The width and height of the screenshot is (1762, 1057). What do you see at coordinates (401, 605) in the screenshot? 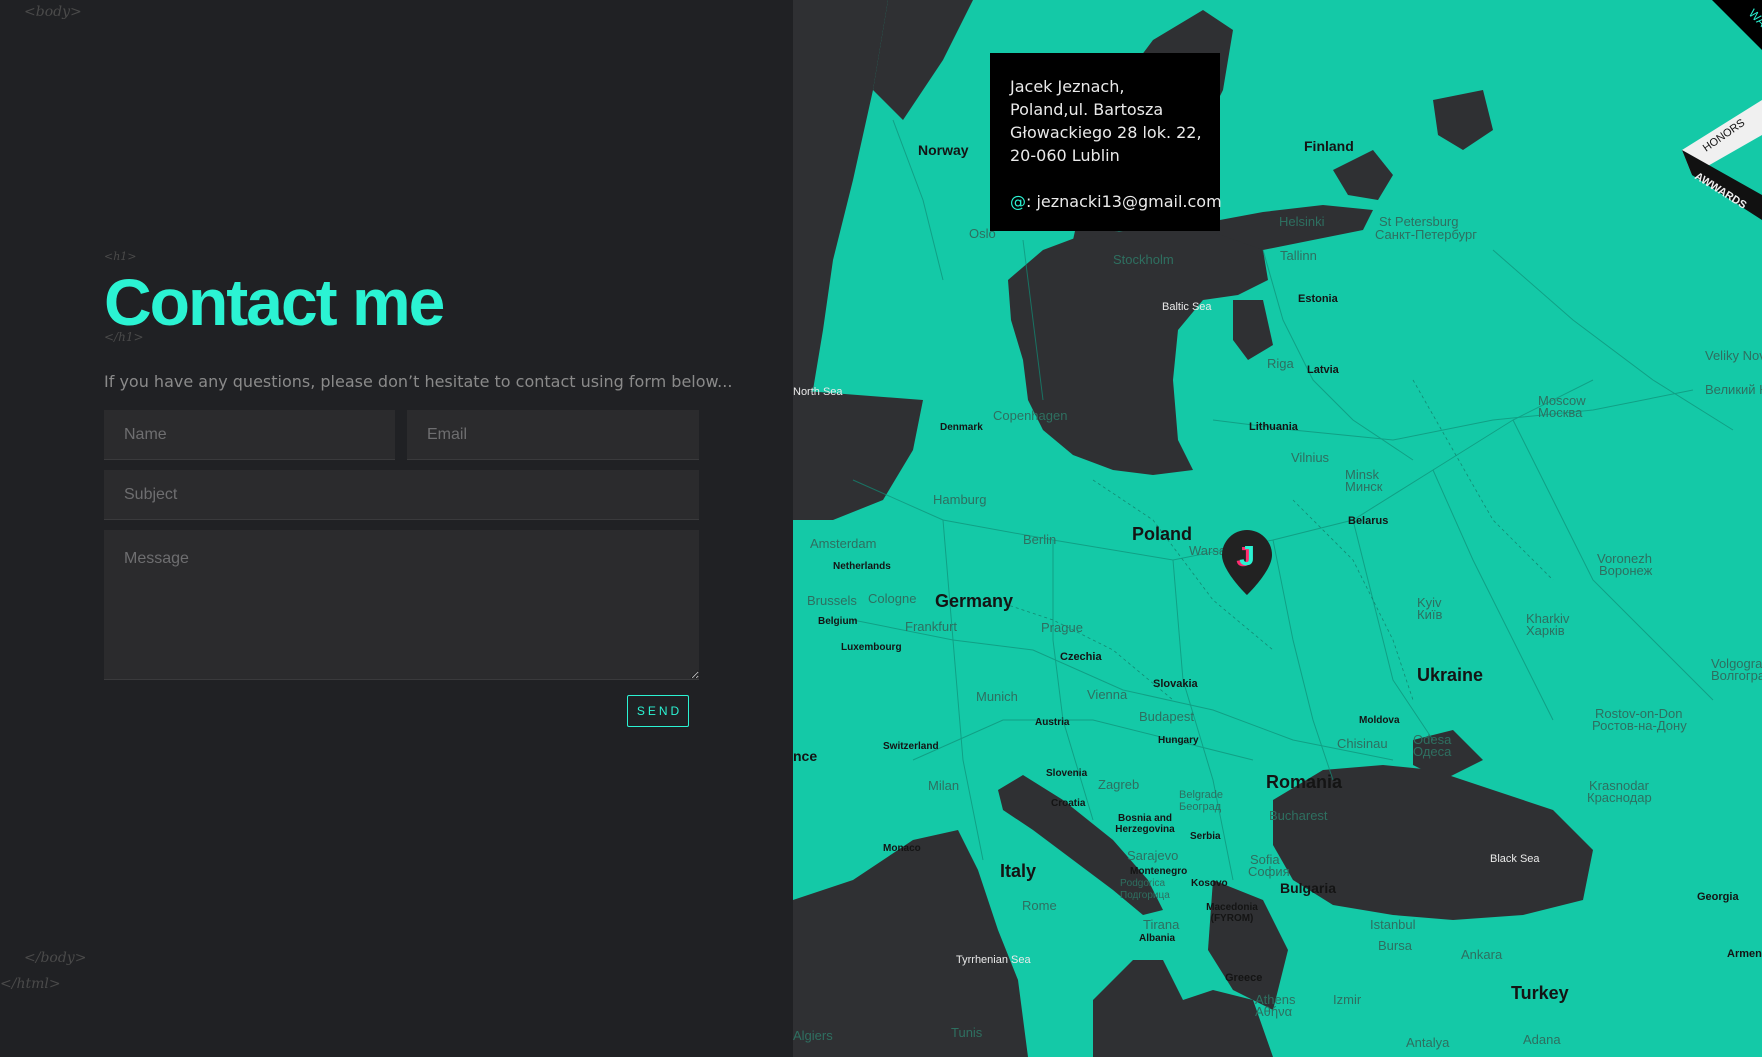
I see `message-textarea` at bounding box center [401, 605].